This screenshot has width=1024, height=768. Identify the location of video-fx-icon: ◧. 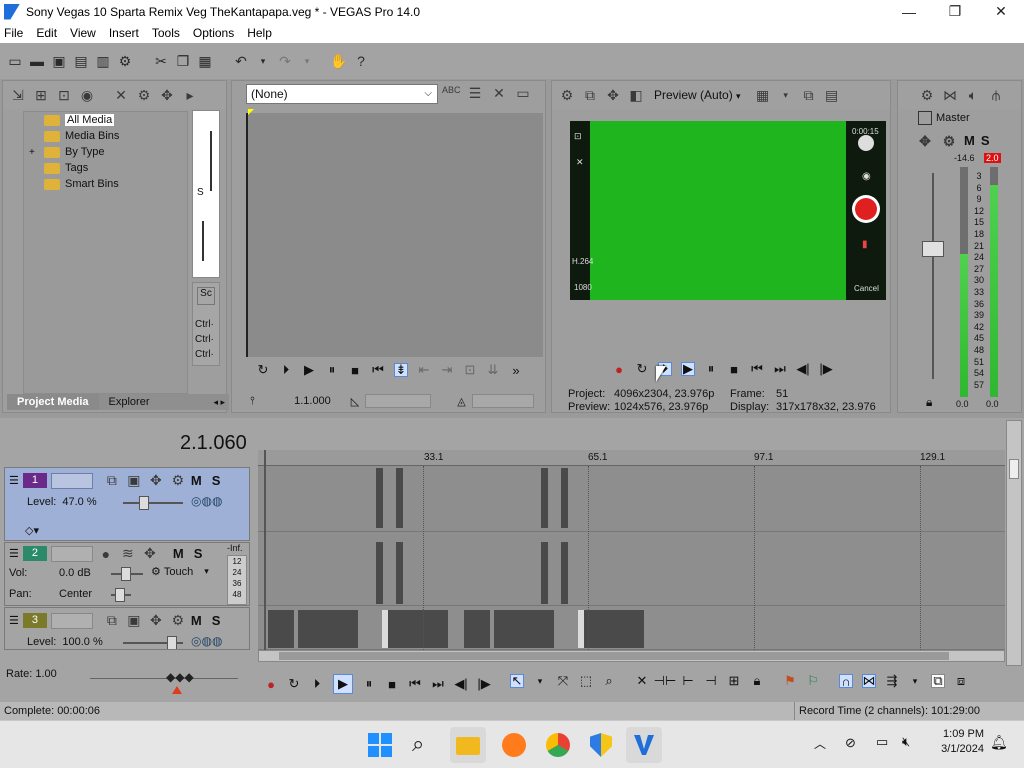
(636, 95).